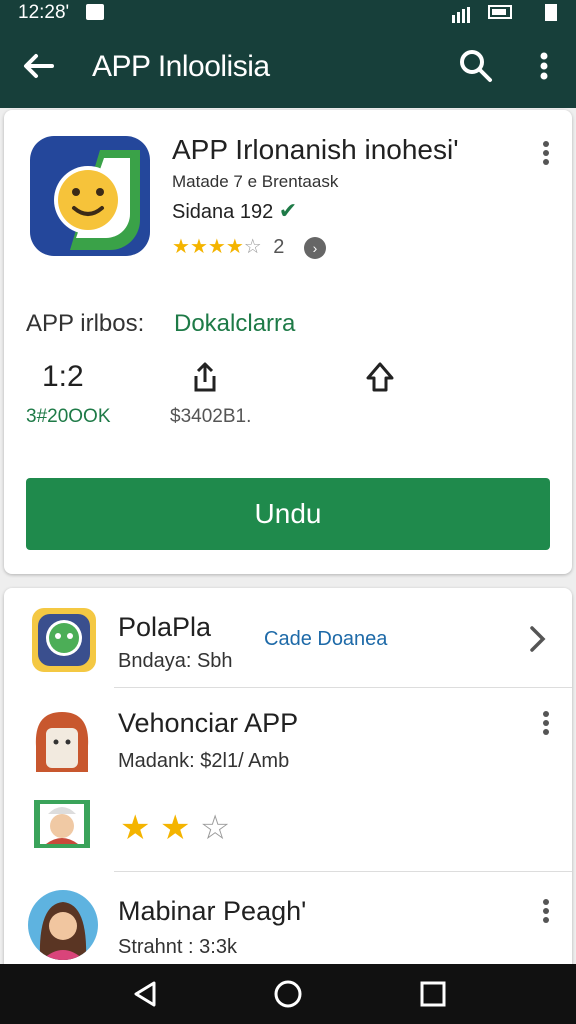  I want to click on info-value: Dokalclarra, so click(234, 324).